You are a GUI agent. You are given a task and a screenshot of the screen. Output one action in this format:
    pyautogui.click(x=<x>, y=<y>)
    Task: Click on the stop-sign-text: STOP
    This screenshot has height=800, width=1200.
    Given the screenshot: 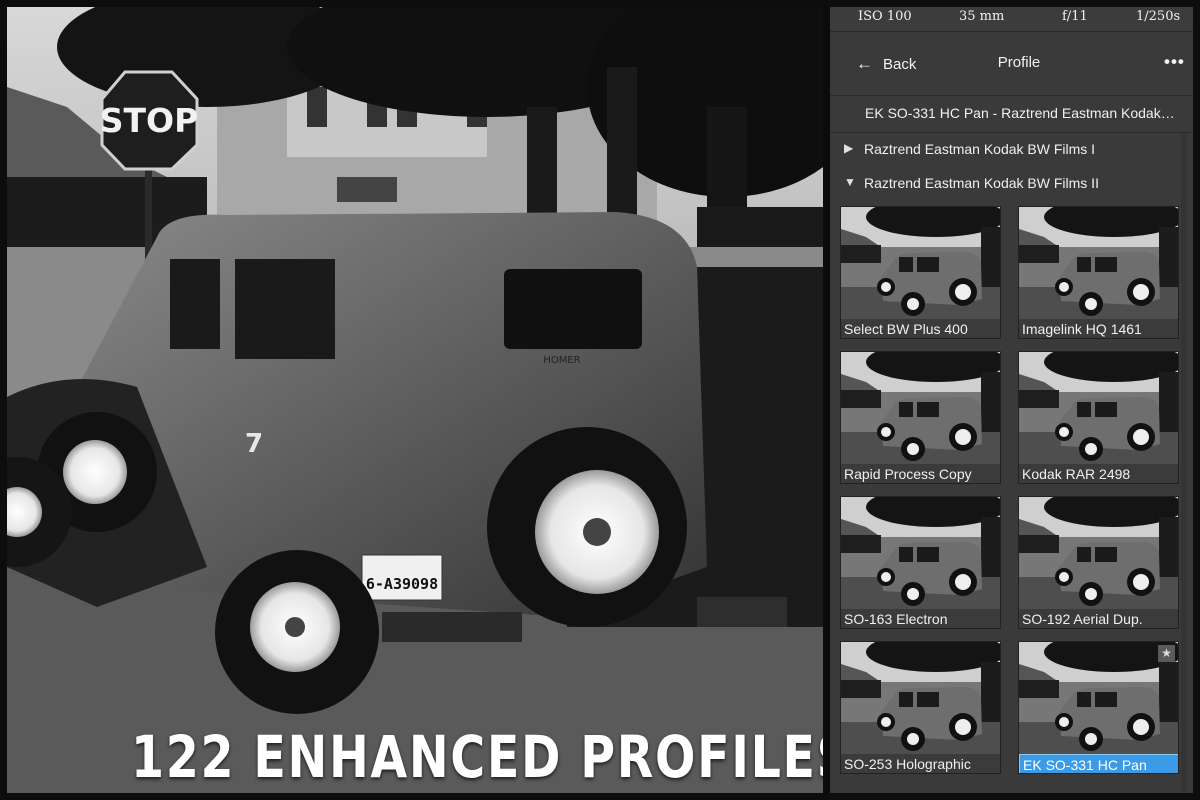 What is the action you would take?
    pyautogui.click(x=149, y=120)
    